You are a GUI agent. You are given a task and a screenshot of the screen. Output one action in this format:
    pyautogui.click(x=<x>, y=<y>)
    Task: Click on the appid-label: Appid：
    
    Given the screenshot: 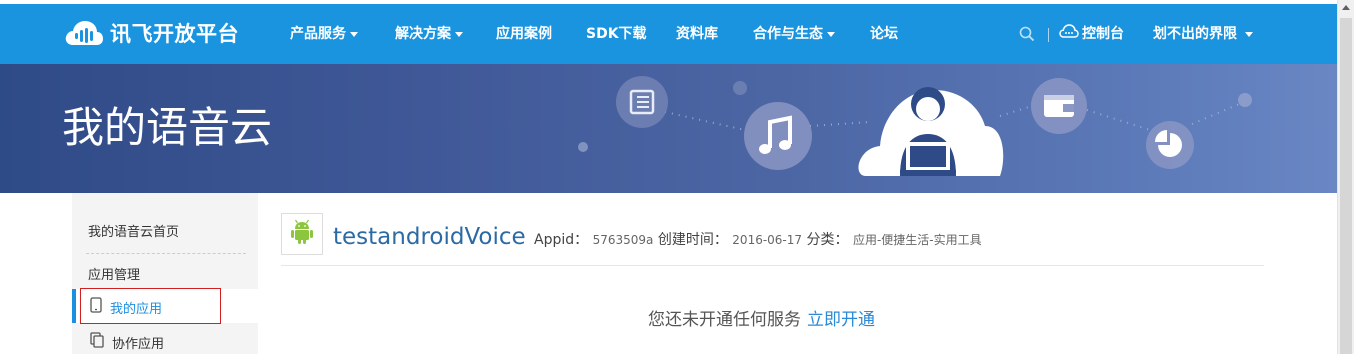 What is the action you would take?
    pyautogui.click(x=561, y=240)
    